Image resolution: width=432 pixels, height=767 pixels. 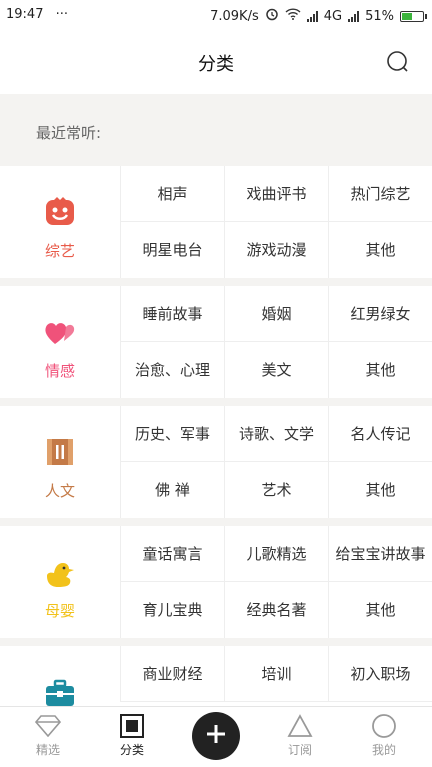 What do you see at coordinates (59, 491) in the screenshot?
I see `category-name: 人文` at bounding box center [59, 491].